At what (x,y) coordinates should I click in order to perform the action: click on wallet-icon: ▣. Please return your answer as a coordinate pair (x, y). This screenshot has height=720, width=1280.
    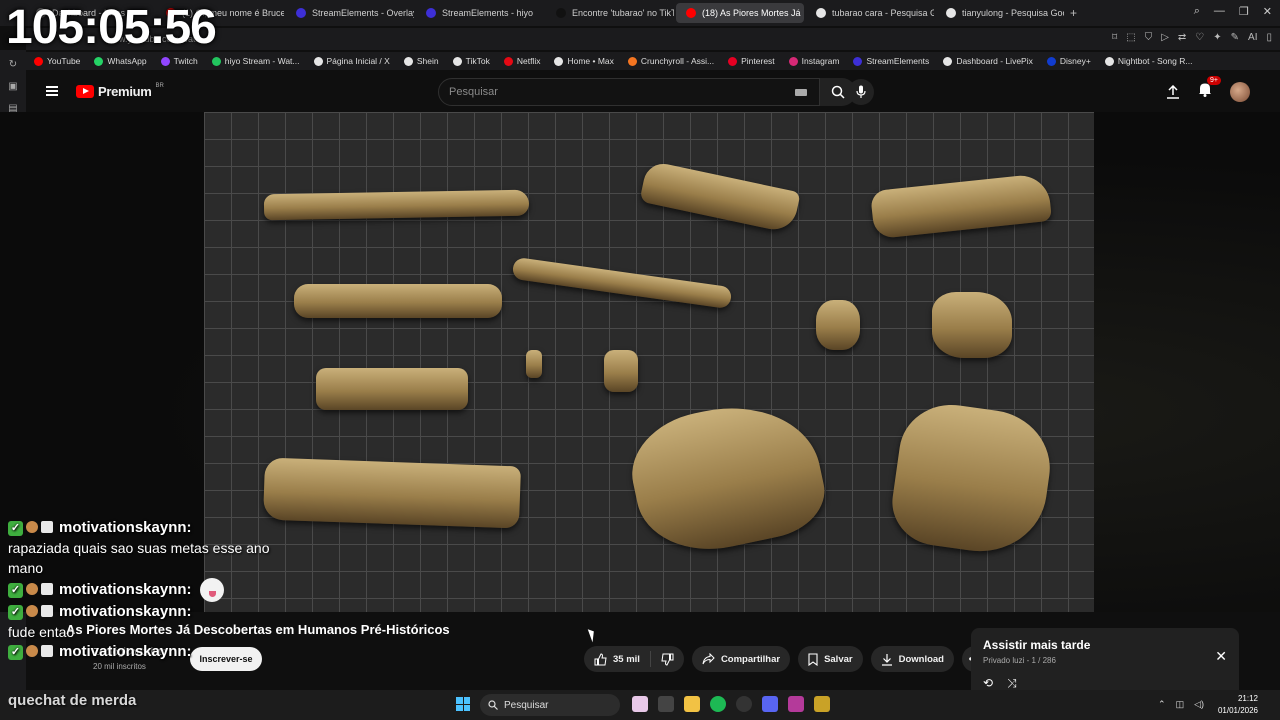
    Looking at the image, I should click on (13, 86).